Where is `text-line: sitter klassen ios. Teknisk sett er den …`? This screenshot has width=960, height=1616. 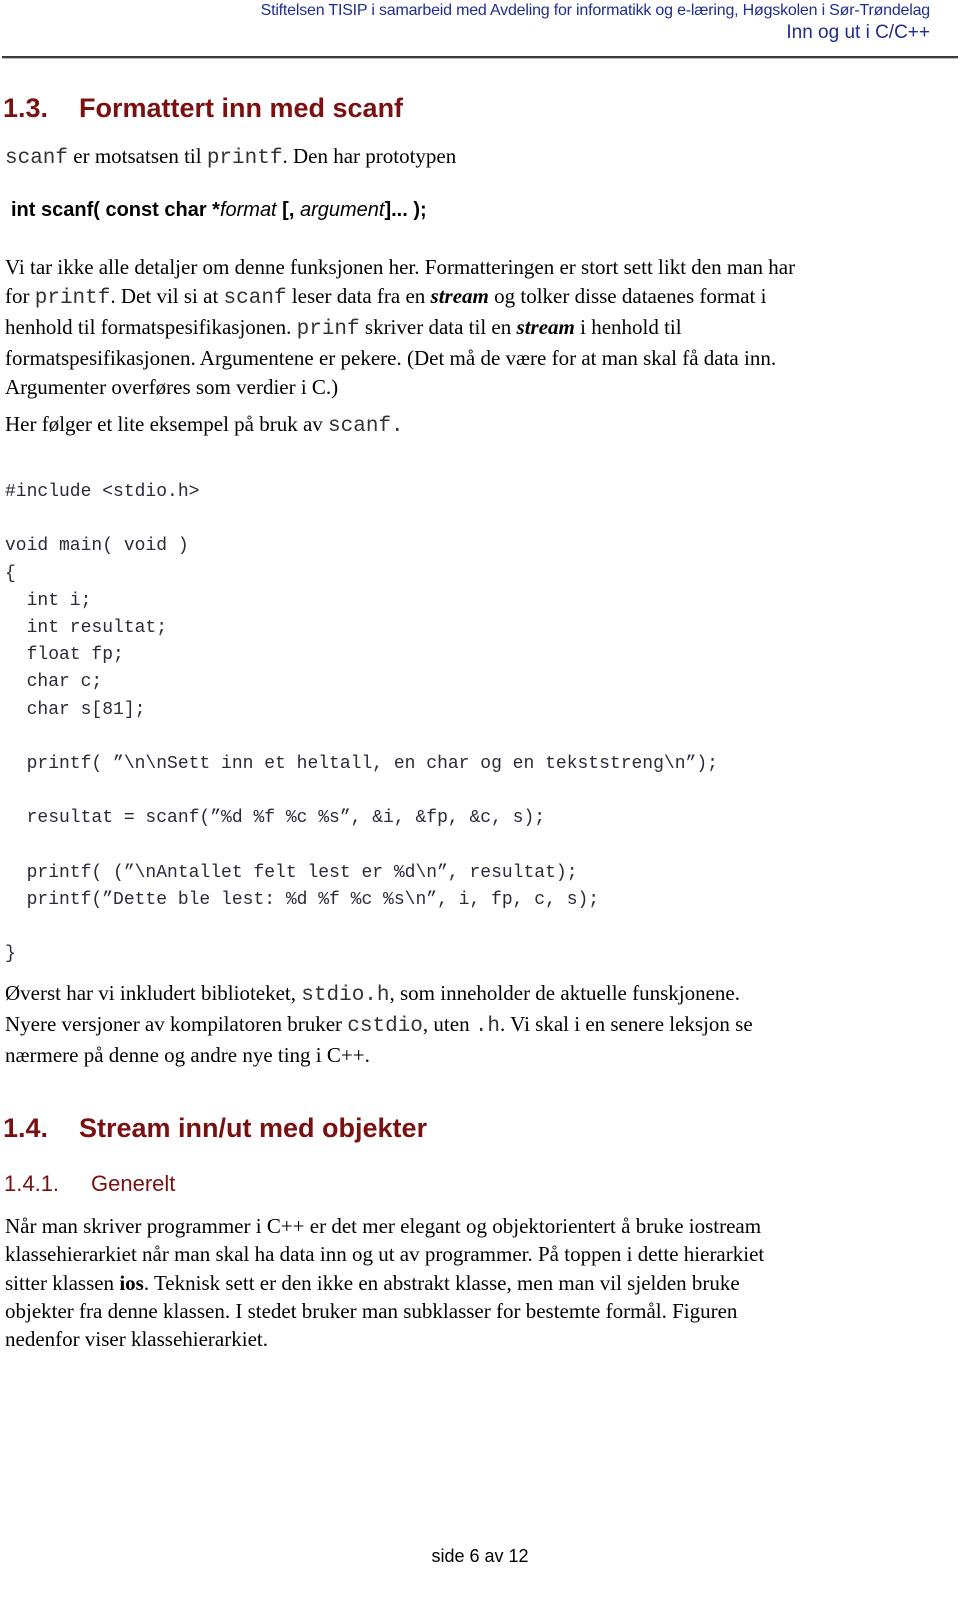
text-line: sitter klassen ios. Teknisk sett er den … is located at coordinates (384, 1283).